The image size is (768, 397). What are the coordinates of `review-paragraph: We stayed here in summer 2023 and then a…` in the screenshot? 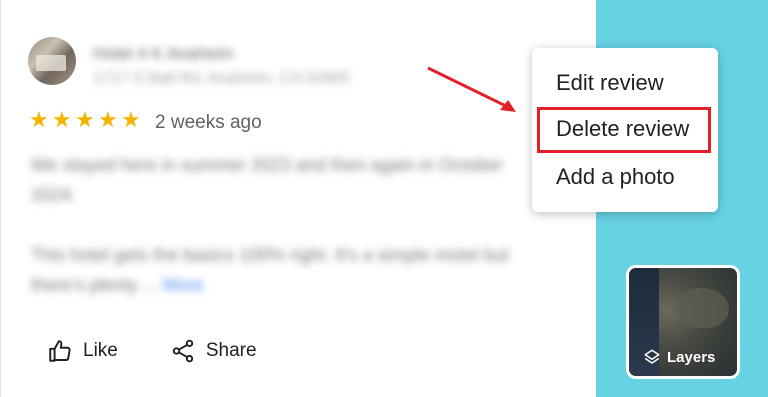 It's located at (267, 180).